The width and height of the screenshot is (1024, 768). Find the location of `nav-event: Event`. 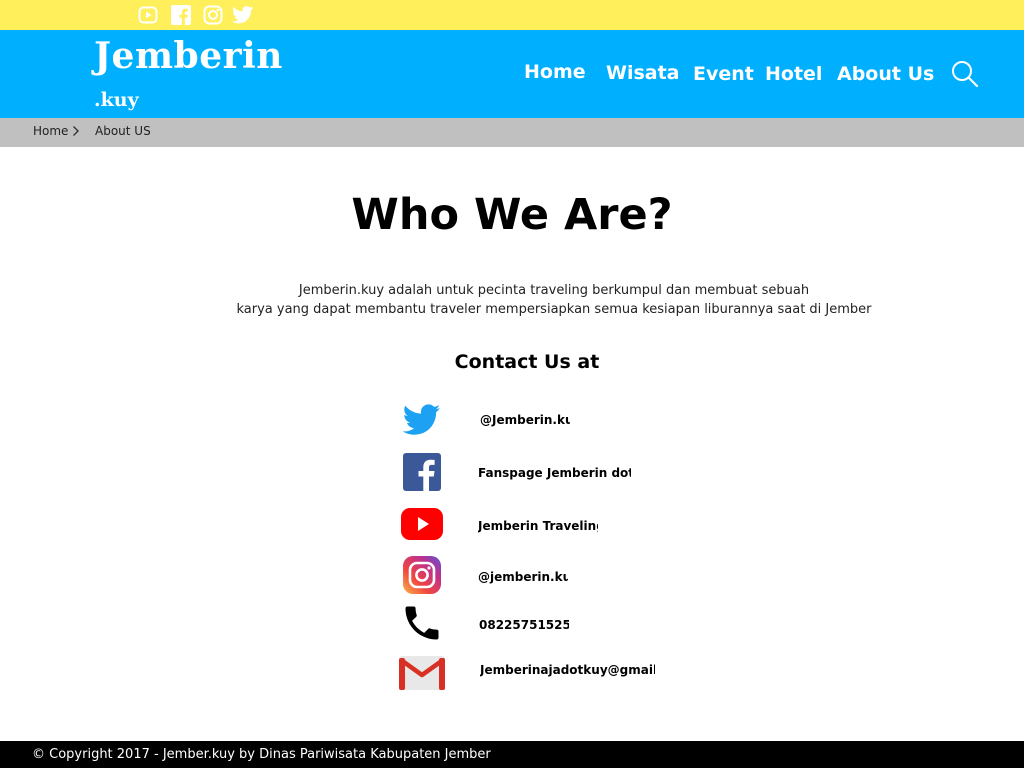

nav-event: Event is located at coordinates (723, 74).